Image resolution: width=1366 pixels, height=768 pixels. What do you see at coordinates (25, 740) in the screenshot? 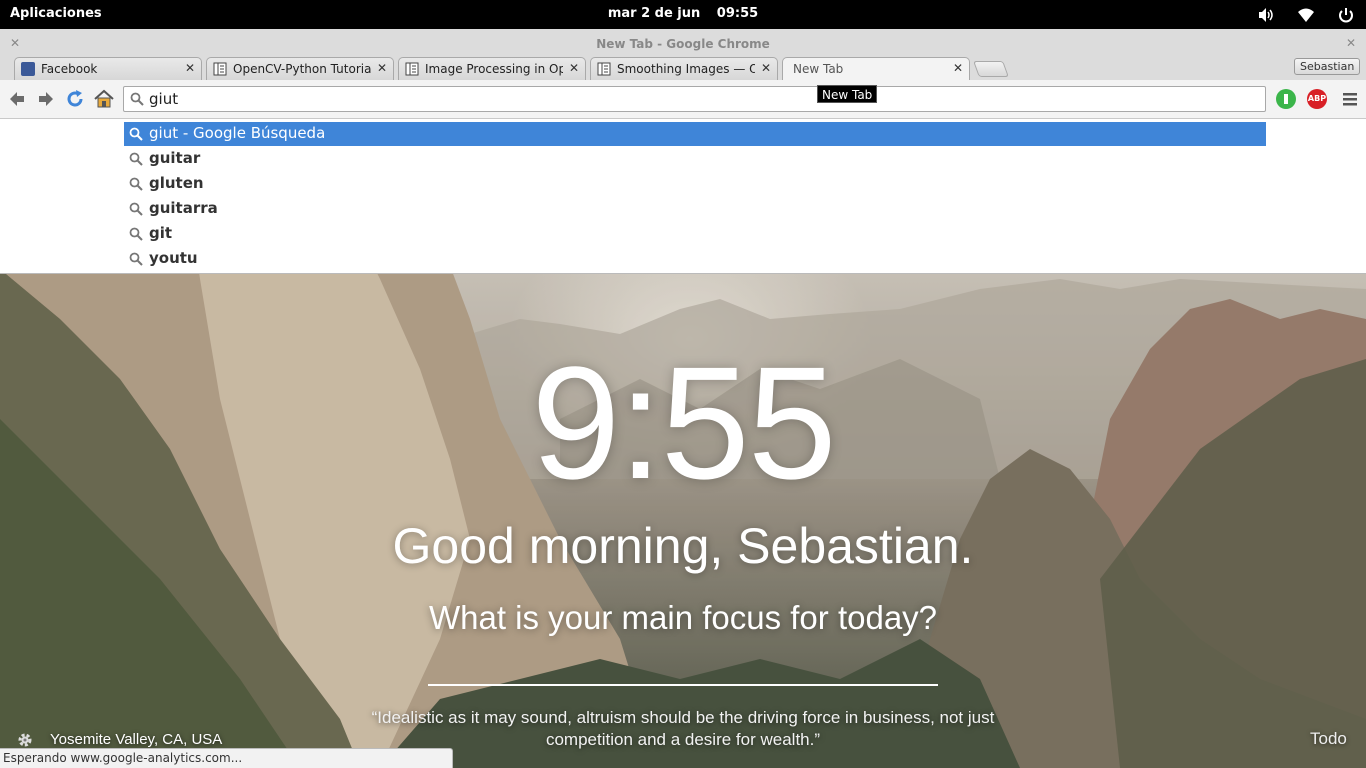
I see `gear-icon` at bounding box center [25, 740].